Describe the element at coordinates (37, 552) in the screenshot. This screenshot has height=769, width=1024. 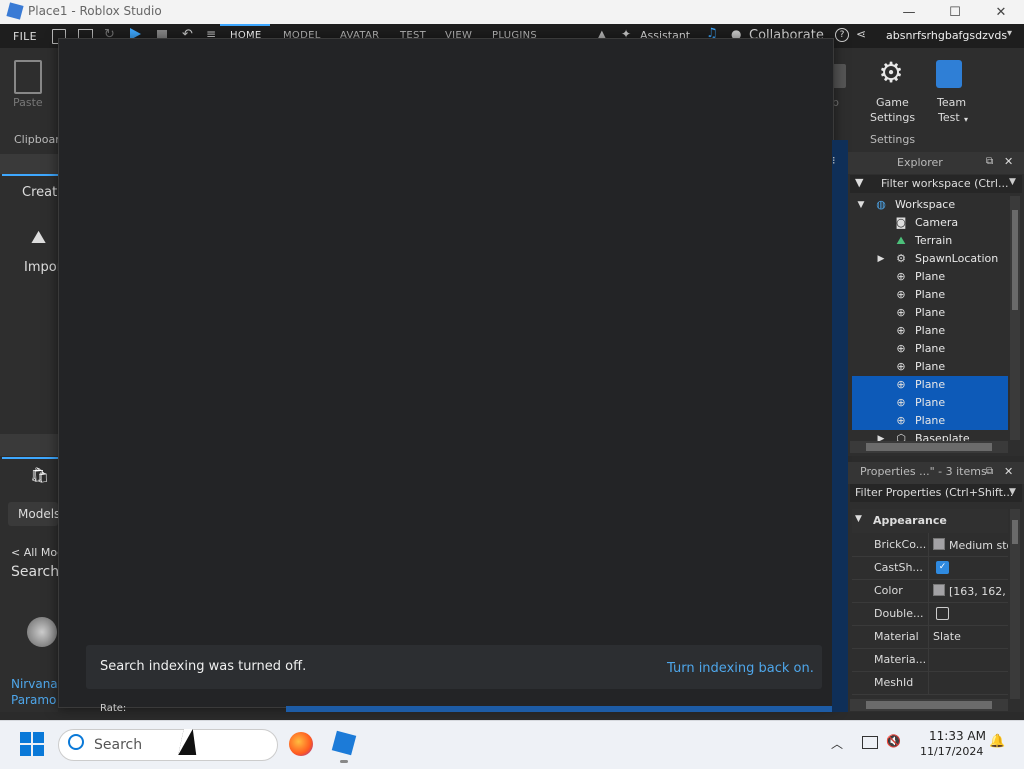
I see `all-models-link: < All Mod` at that location.